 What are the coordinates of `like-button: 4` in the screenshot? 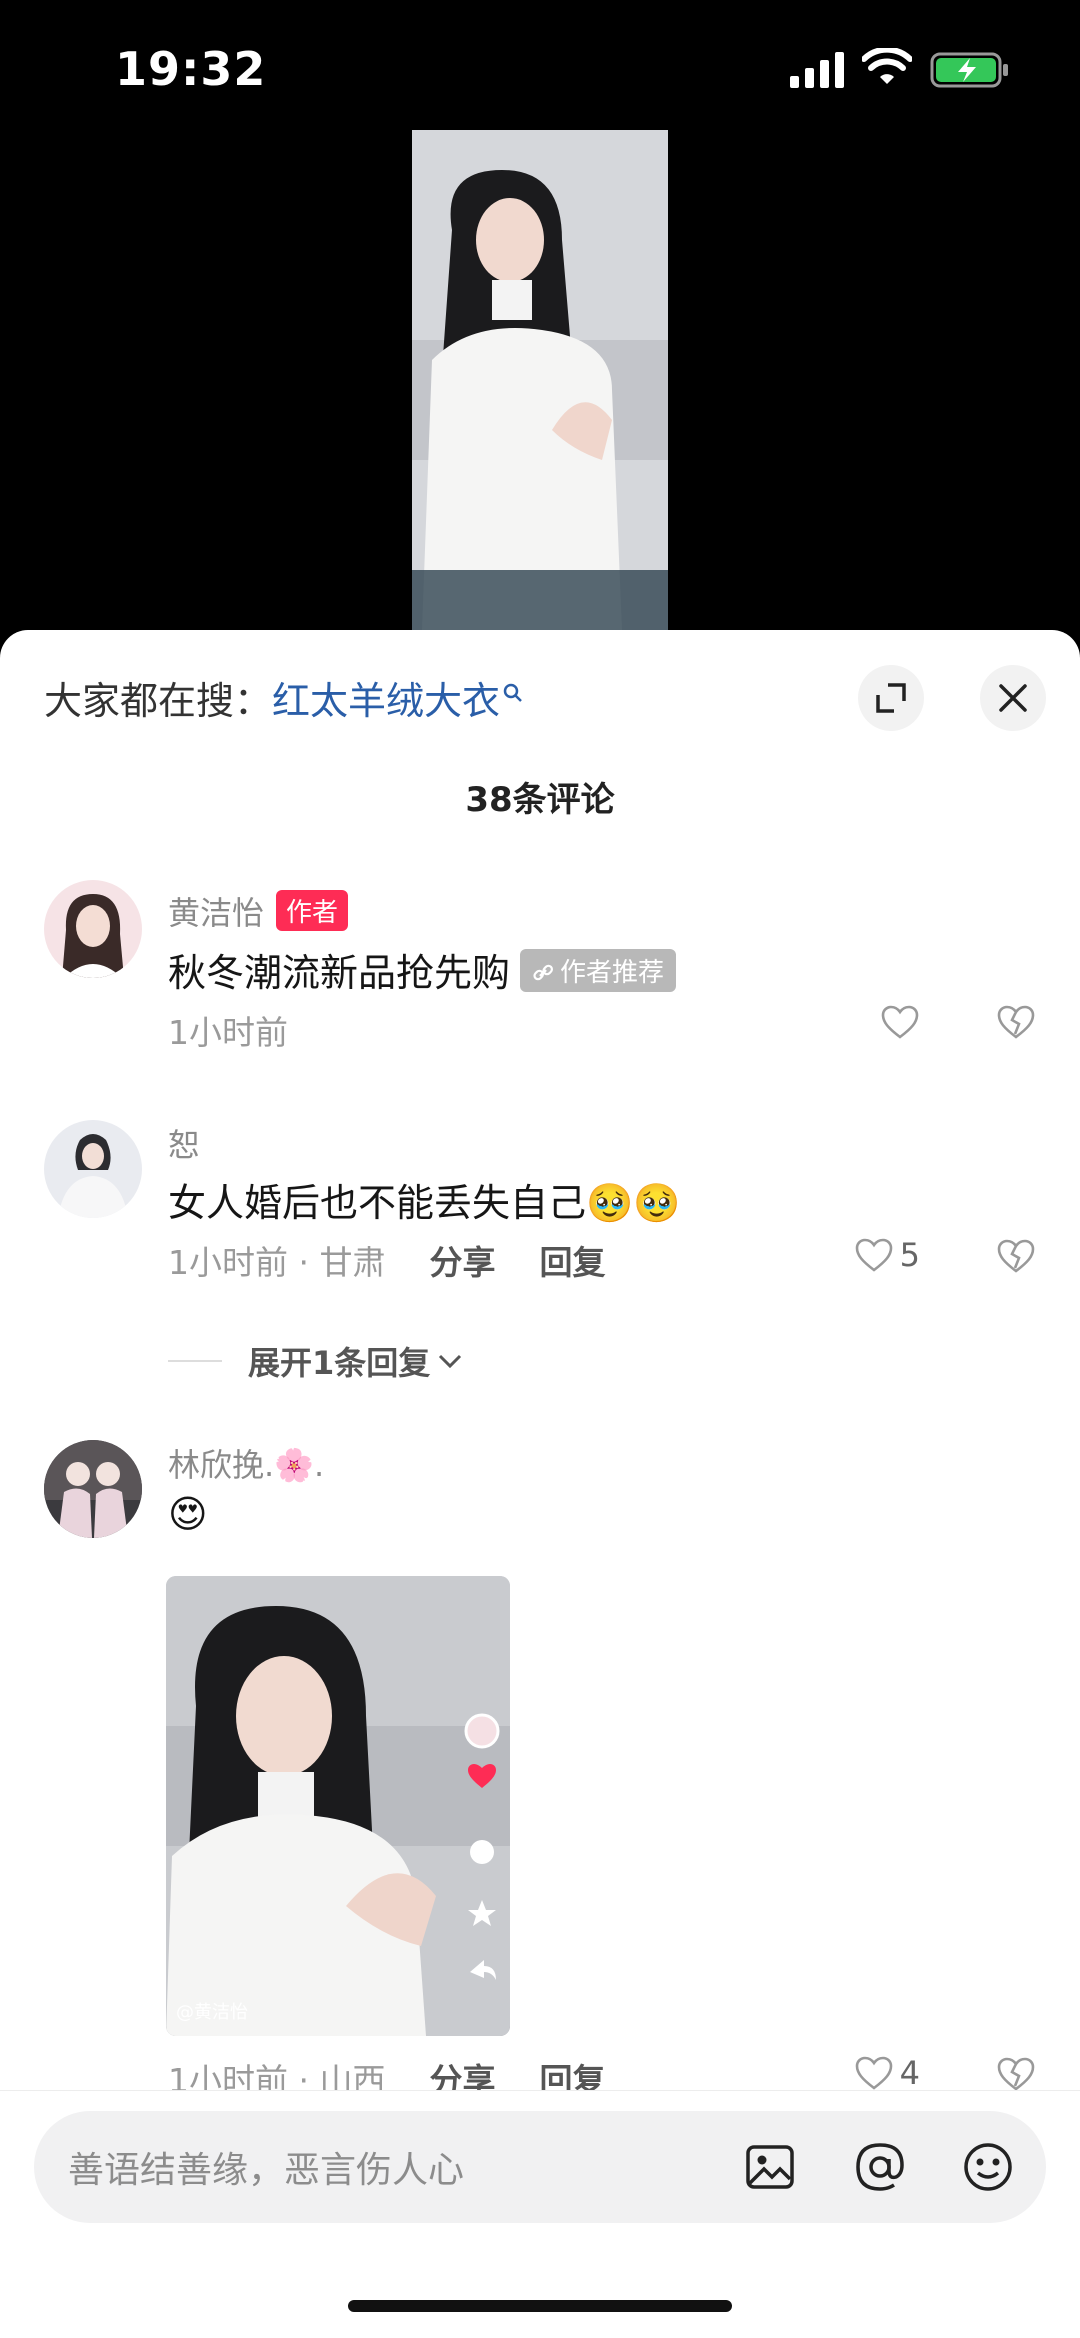 It's located at (887, 2073).